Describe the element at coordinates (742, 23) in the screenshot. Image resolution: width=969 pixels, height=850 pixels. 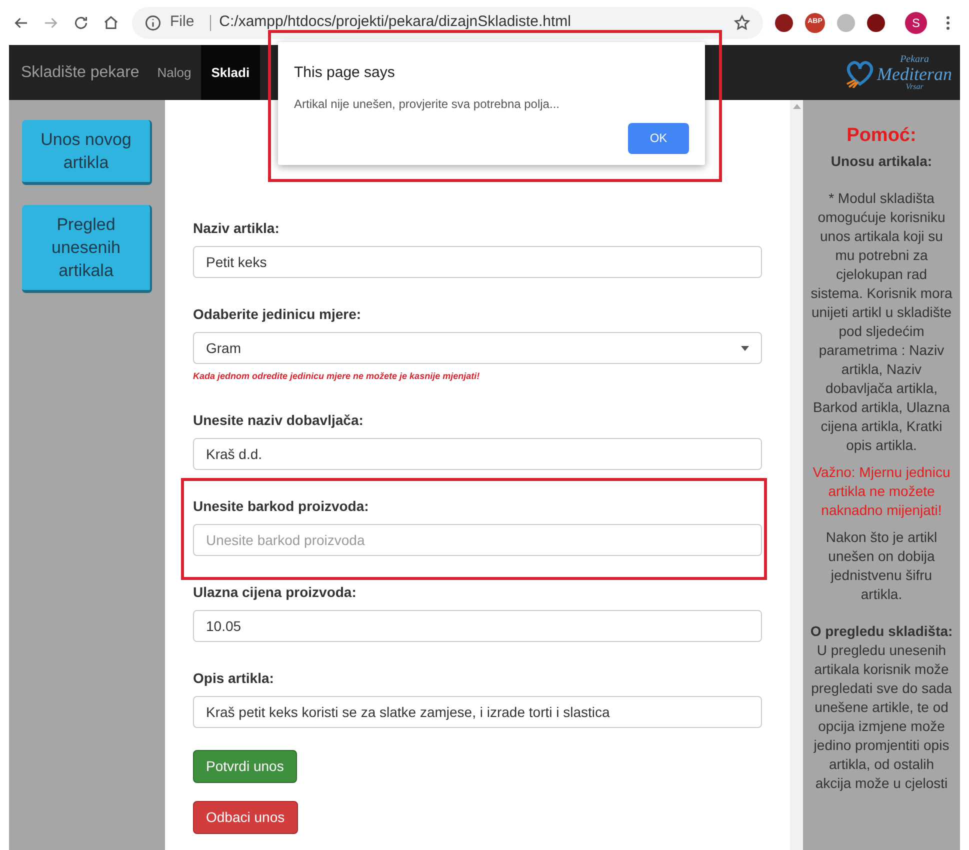
I see `star-icon` at that location.